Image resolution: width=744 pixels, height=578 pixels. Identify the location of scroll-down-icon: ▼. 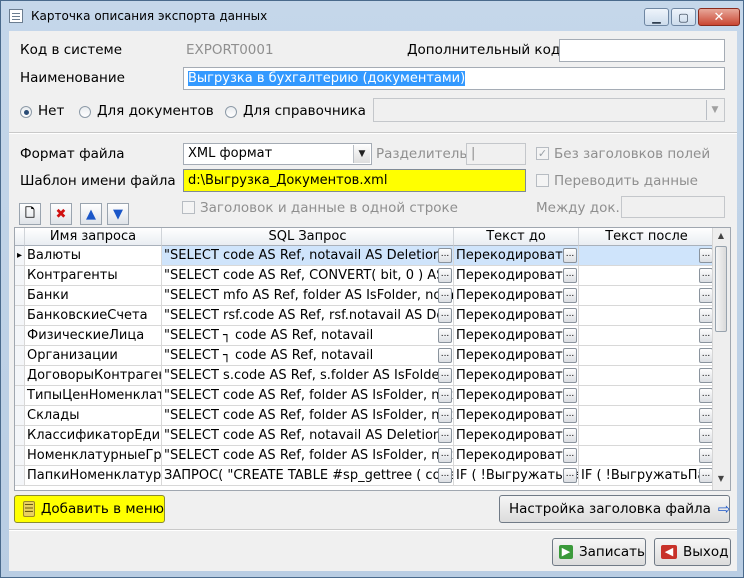
(721, 480).